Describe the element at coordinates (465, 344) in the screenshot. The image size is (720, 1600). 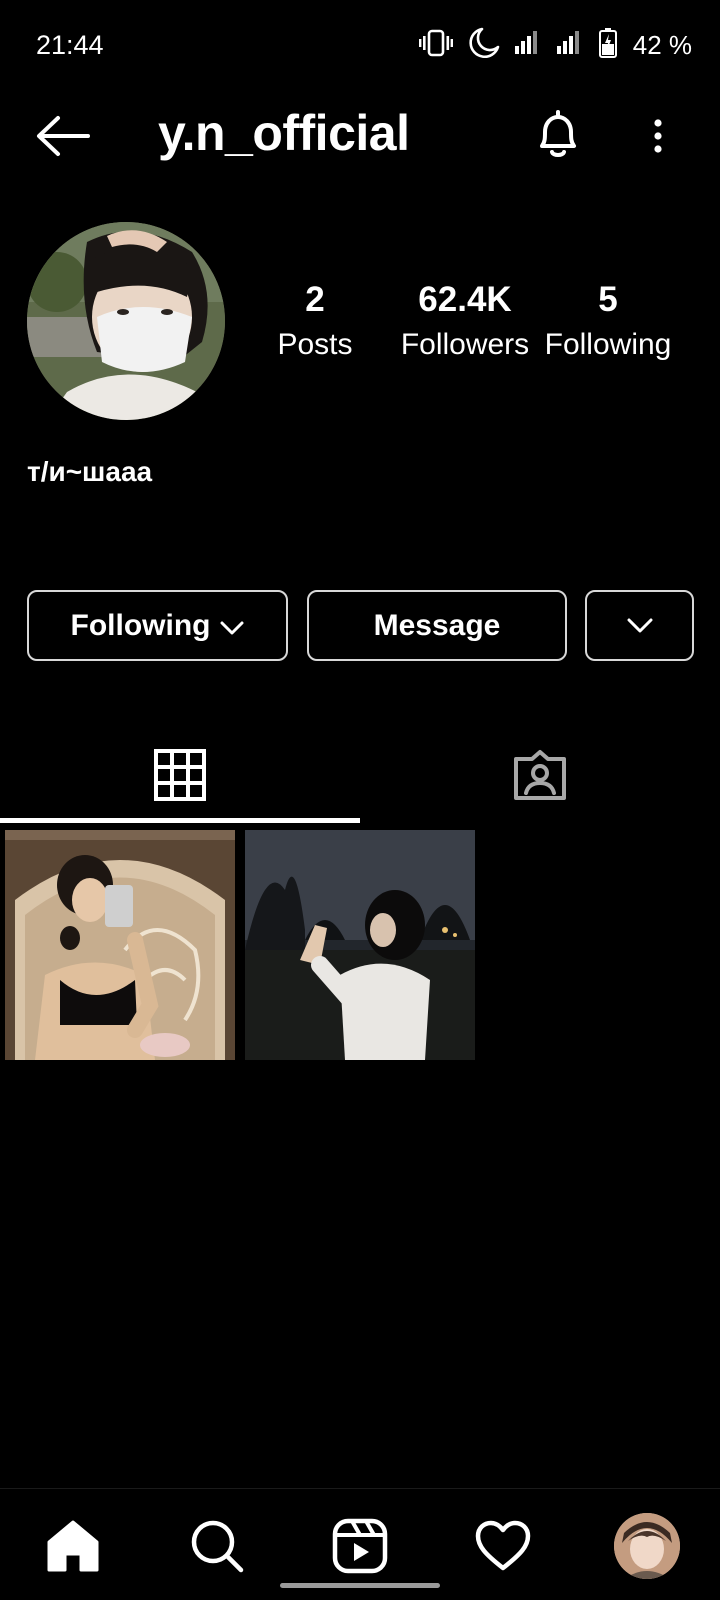
I see `followers-label: Followers` at that location.